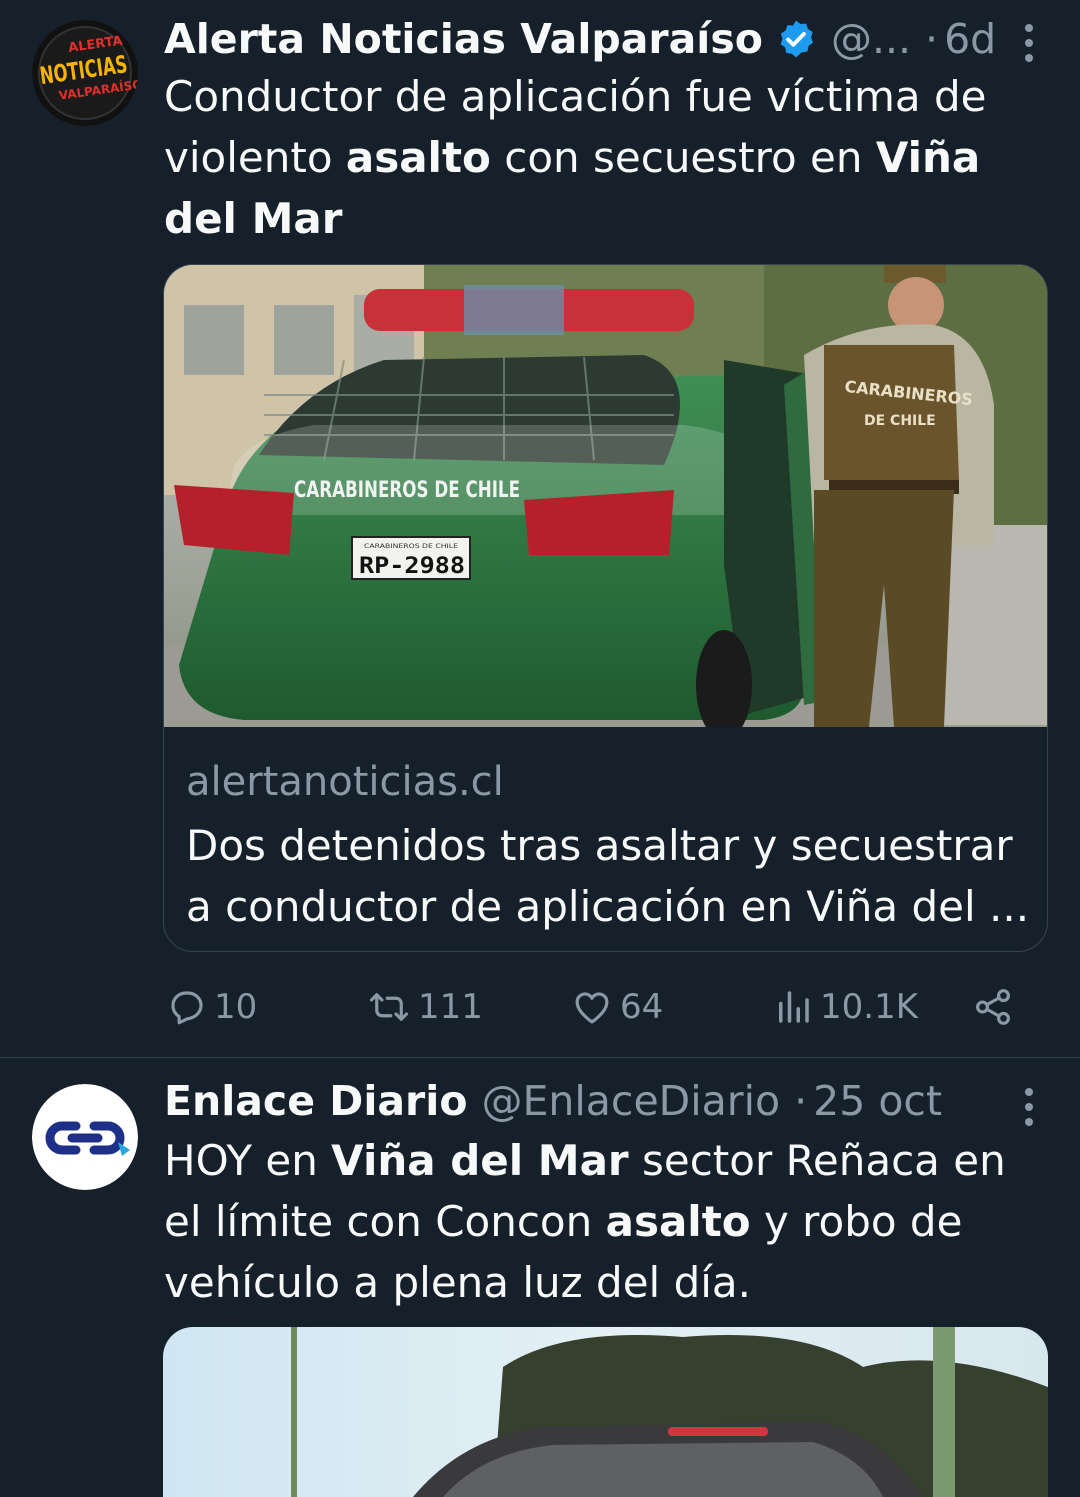  Describe the element at coordinates (450, 1007) in the screenshot. I see `repost-count: 111` at that location.